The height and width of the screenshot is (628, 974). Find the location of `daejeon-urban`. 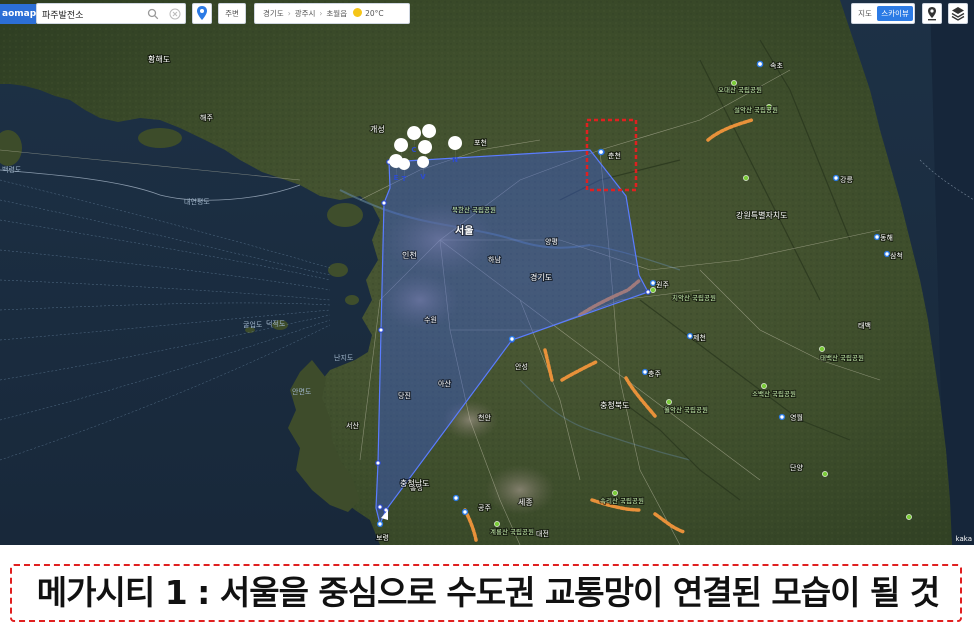

daejeon-urban is located at coordinates (520, 490).